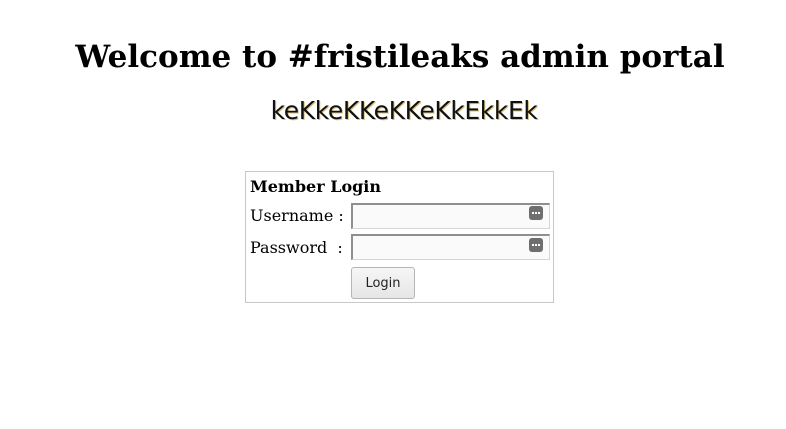 This screenshot has height=429, width=786. I want to click on password-label: Password :, so click(296, 247).